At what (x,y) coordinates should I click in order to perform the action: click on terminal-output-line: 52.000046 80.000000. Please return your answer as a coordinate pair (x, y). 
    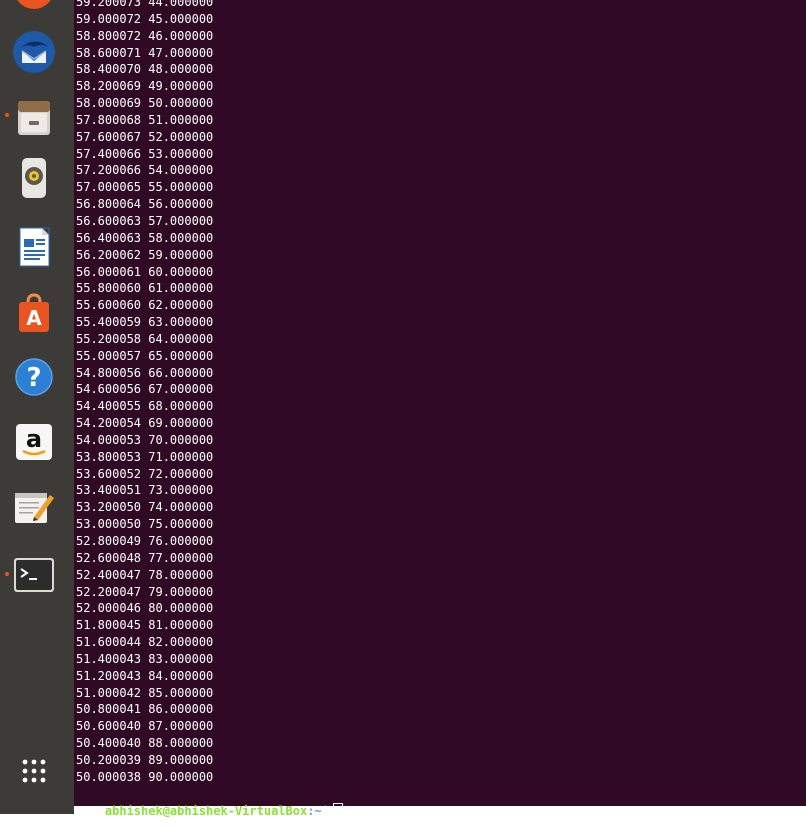
    Looking at the image, I should click on (145, 608).